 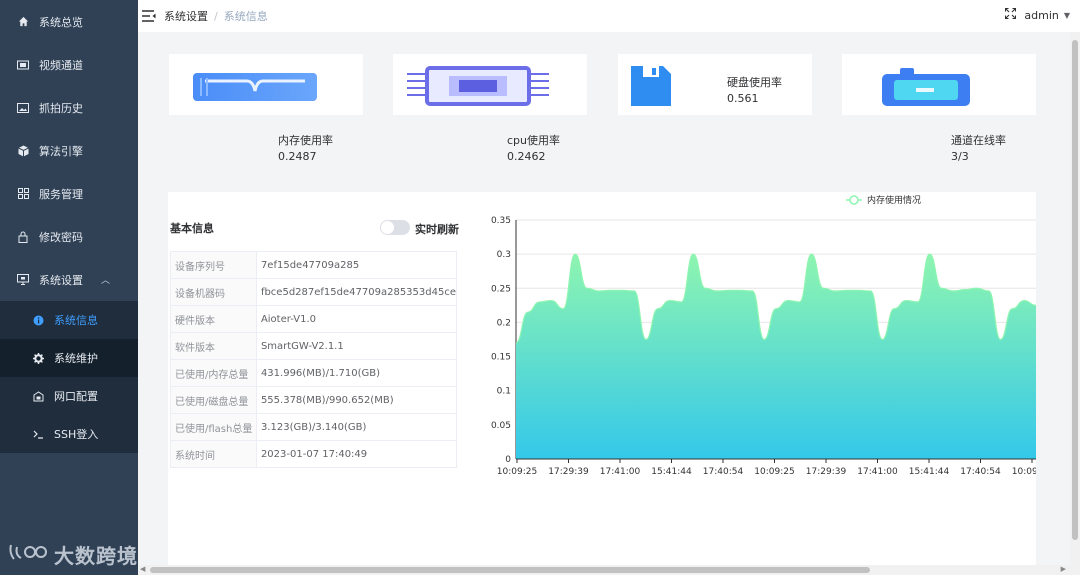 I want to click on menu-label: 抓拍历史, so click(x=61, y=108).